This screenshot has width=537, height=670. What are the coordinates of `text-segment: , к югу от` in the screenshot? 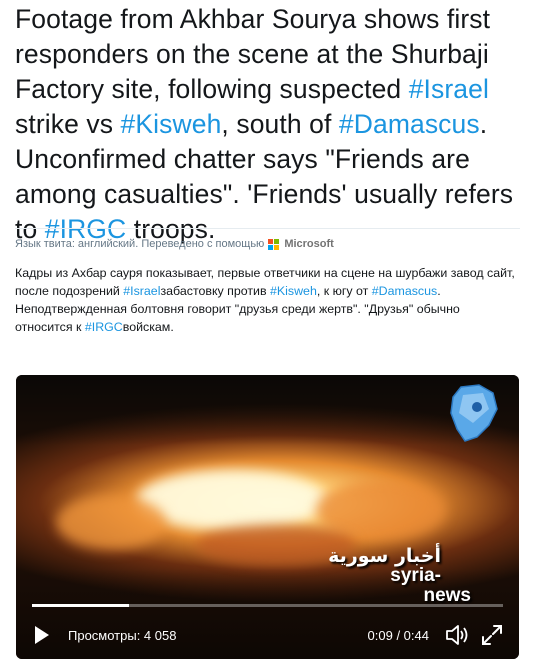 It's located at (344, 291).